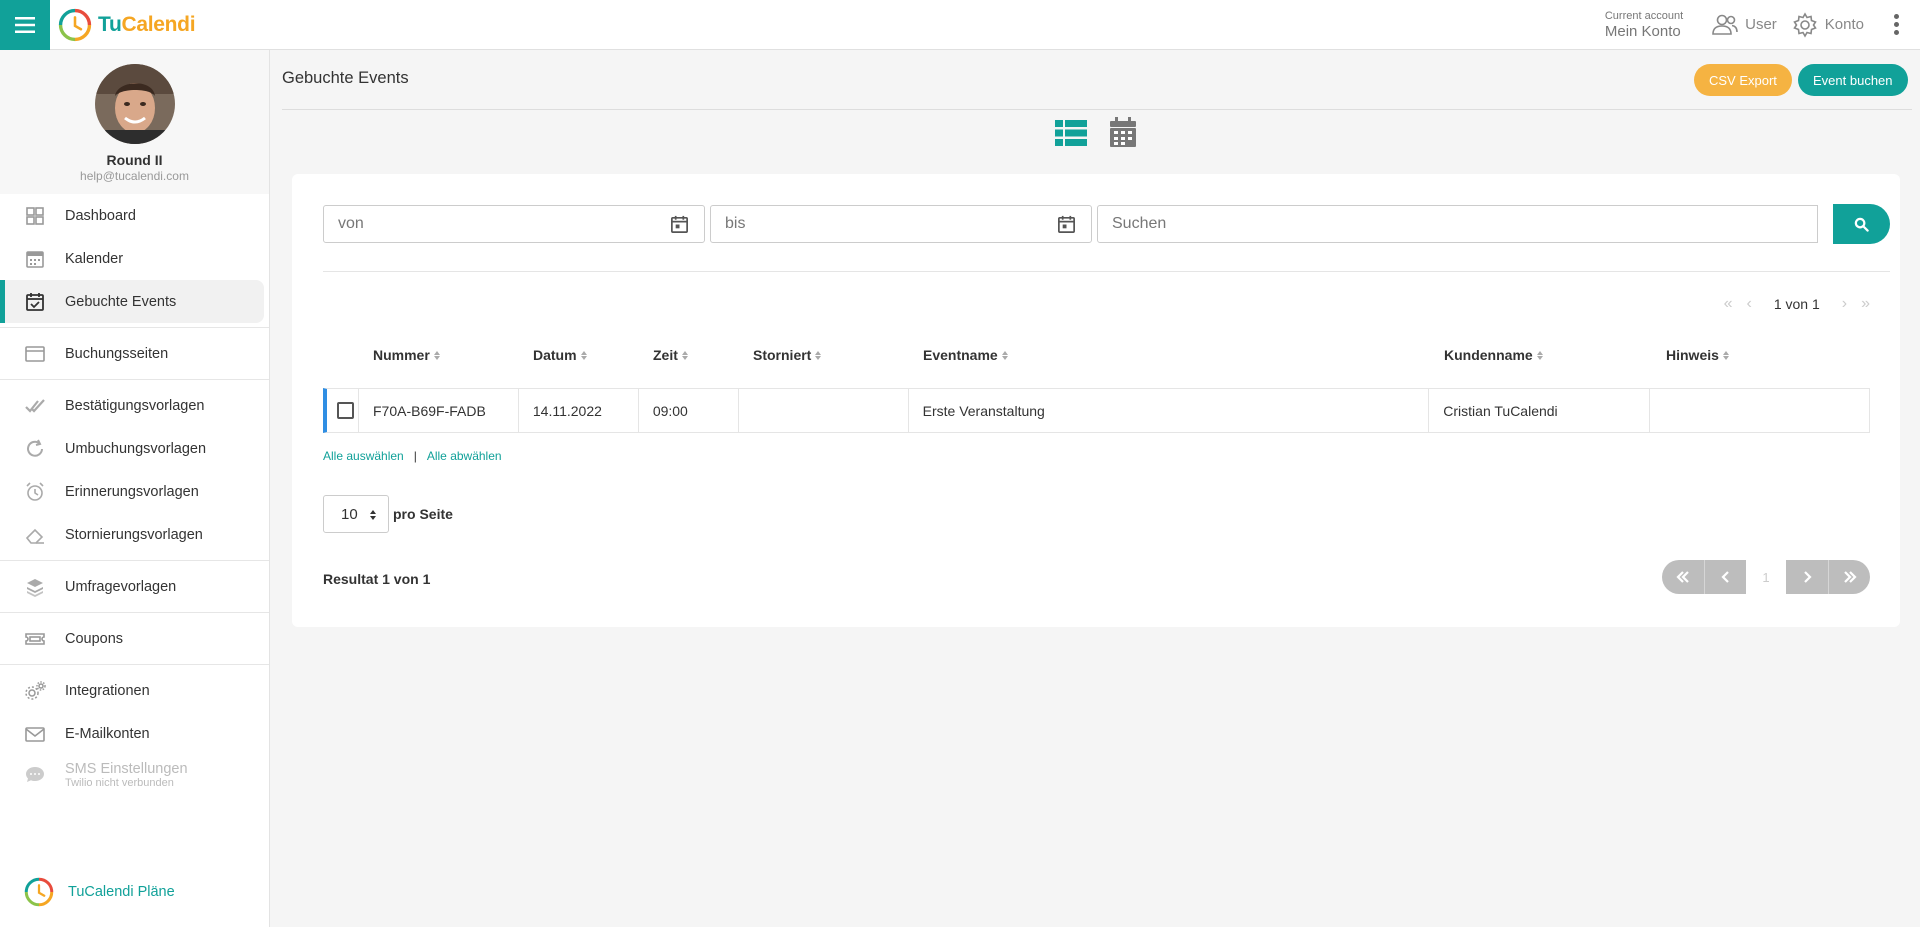 This screenshot has width=1920, height=927. Describe the element at coordinates (1849, 577) in the screenshot. I see `last-page-button` at that location.